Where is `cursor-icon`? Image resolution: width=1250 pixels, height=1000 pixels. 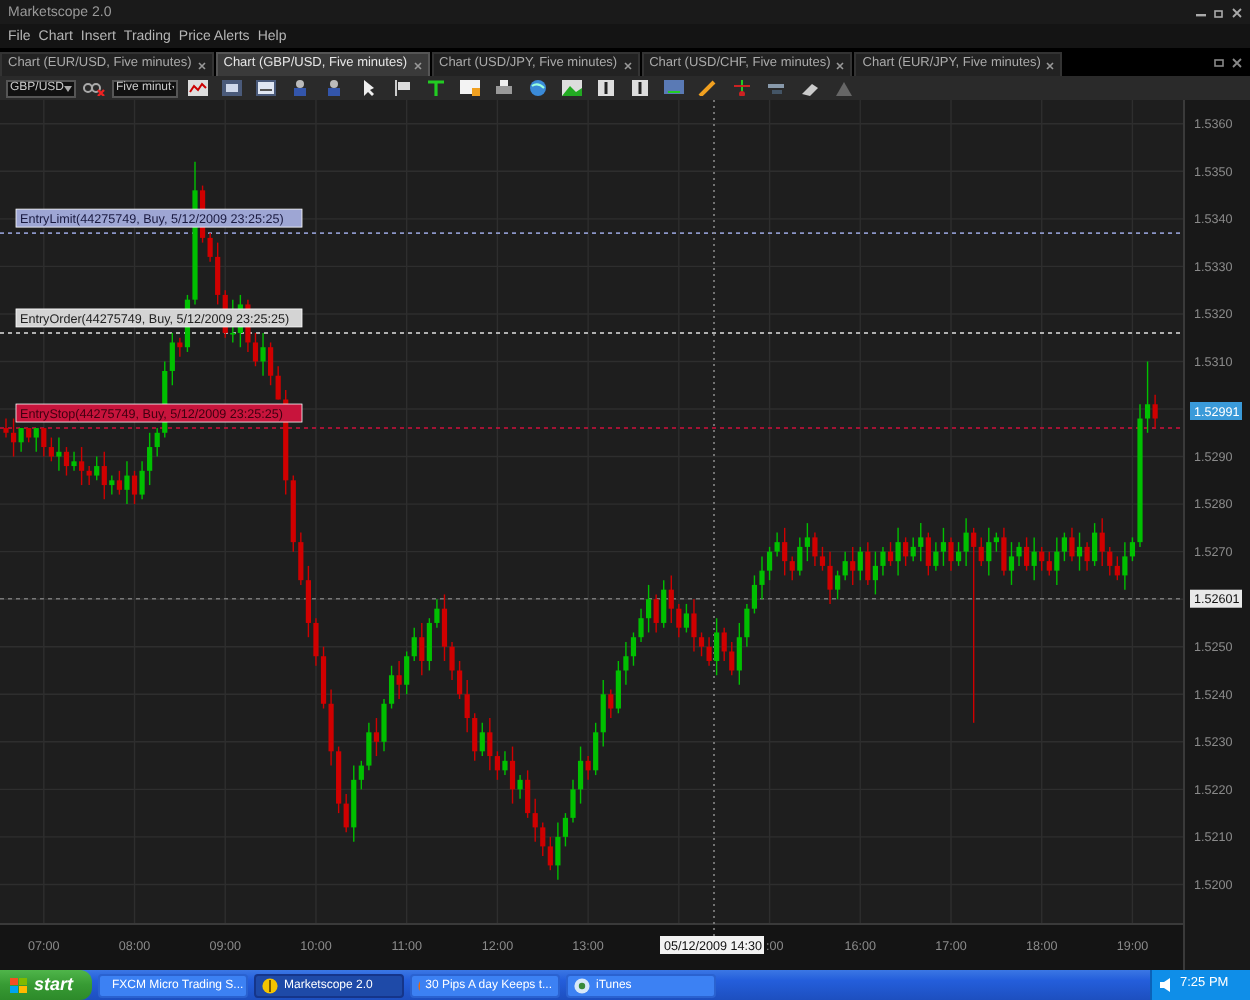
cursor-icon is located at coordinates (368, 88).